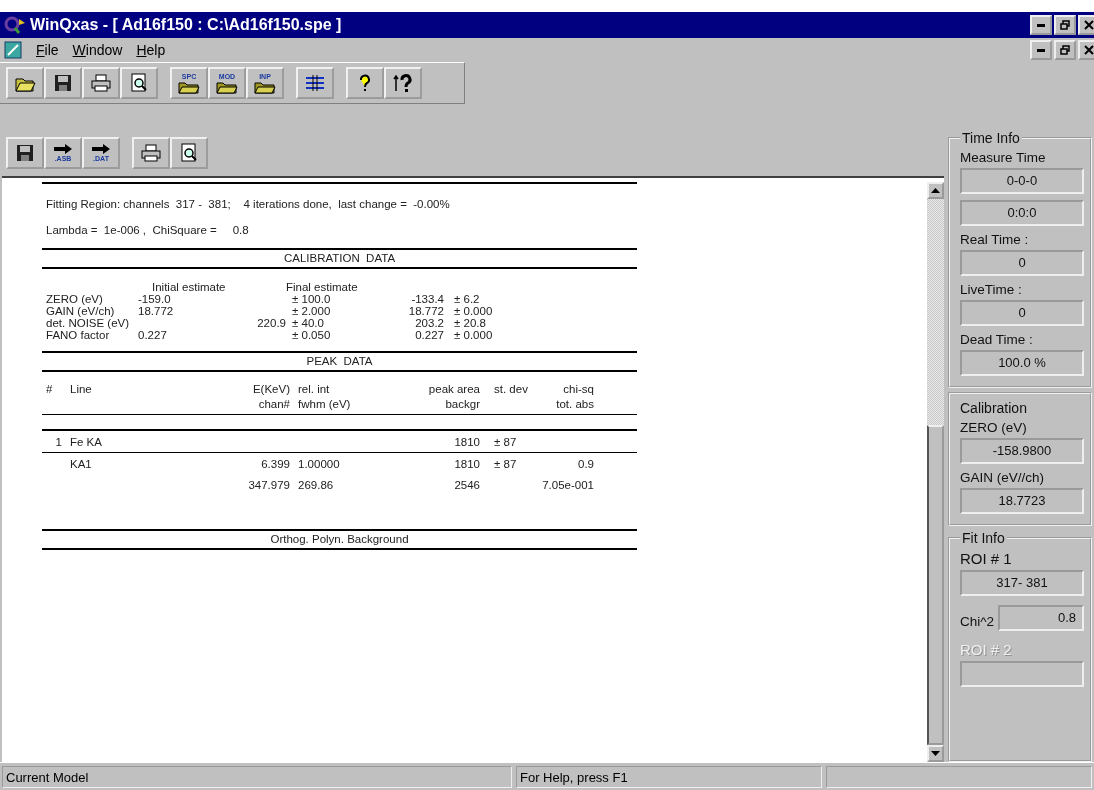 This screenshot has height=790, width=1094. I want to click on column-header: E(KeV) chan#, so click(270, 397).